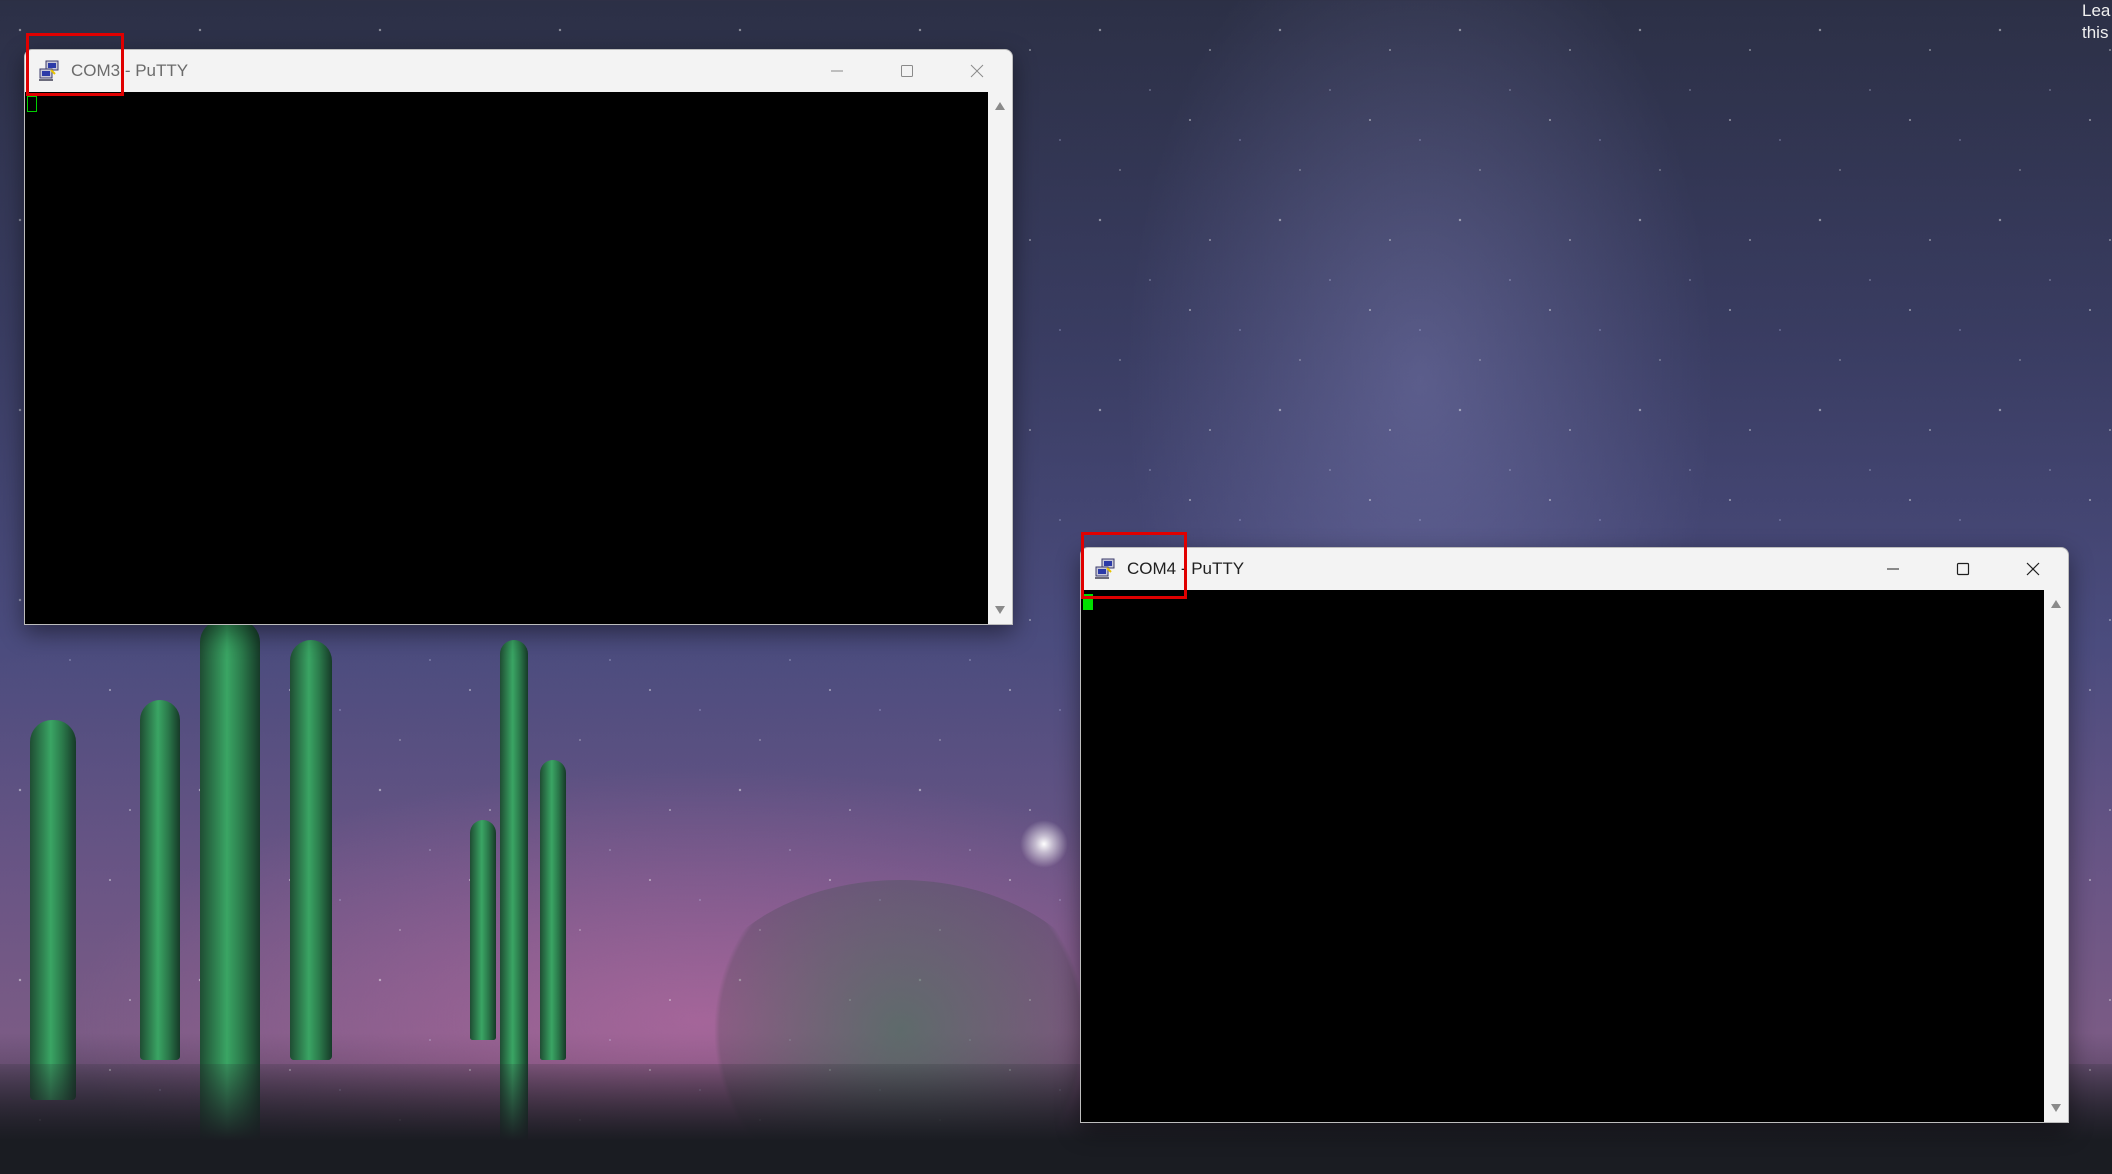  Describe the element at coordinates (2097, 22) in the screenshot. I see `desktop-corner-text: Lea this` at that location.